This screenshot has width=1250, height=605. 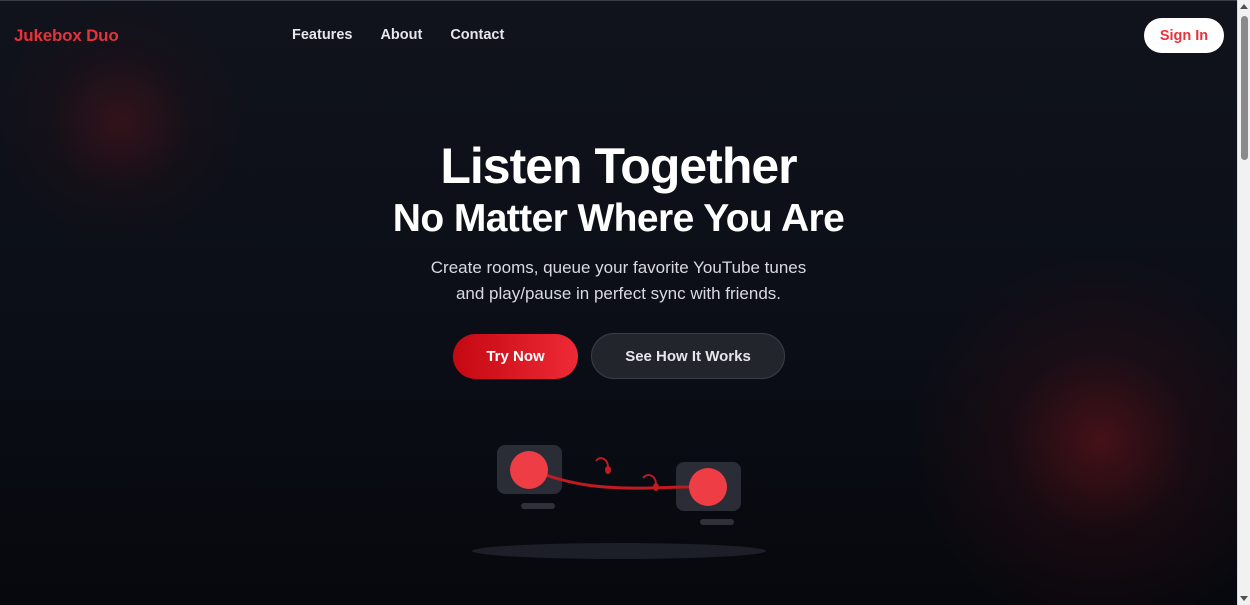 I want to click on sync-illustration, so click(x=620, y=501).